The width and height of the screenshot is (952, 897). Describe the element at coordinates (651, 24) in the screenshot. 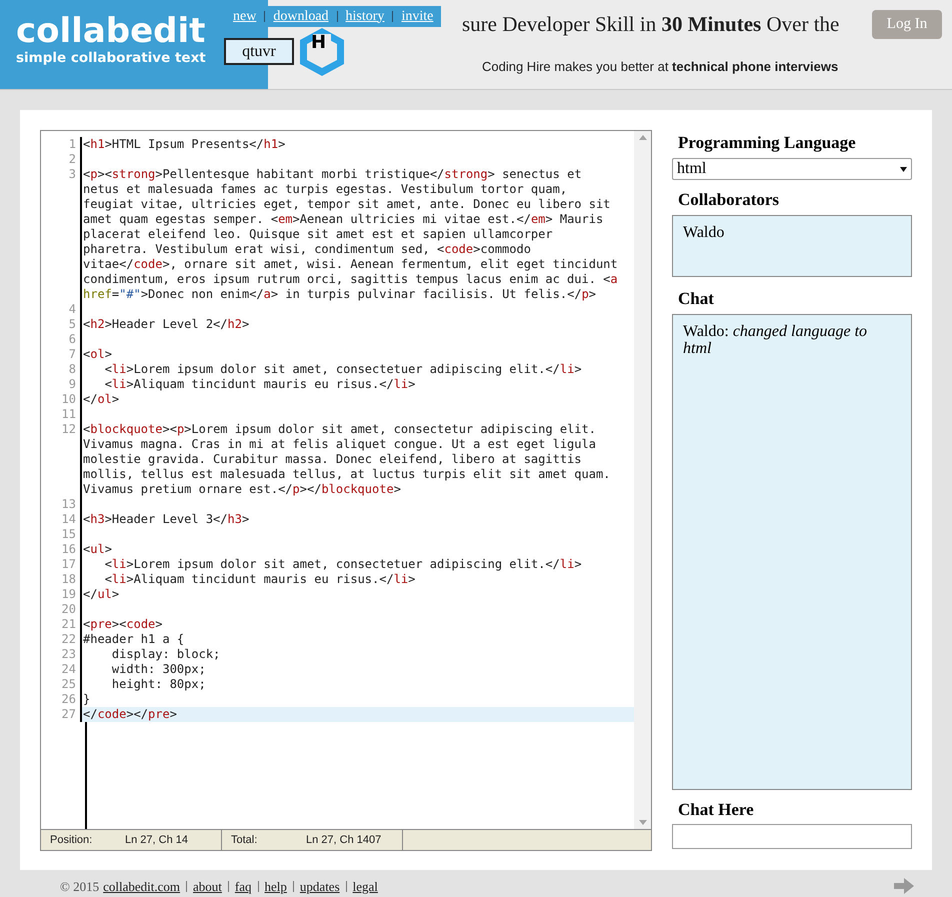

I see `ad-headline: sure Developer Skill in 30 Minutes Over the` at that location.